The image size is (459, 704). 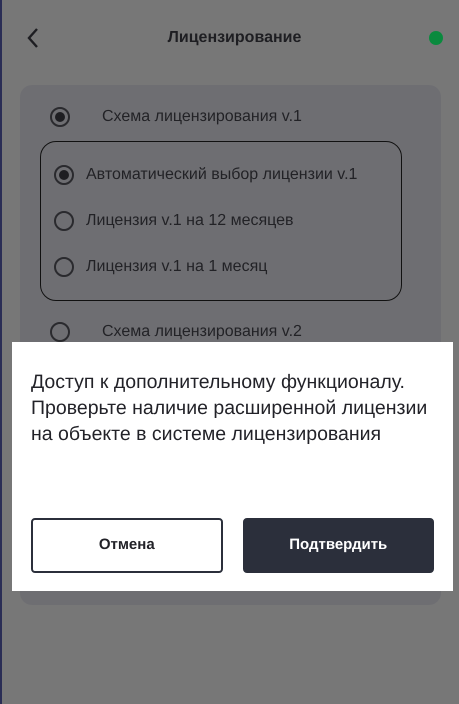 I want to click on option-label: Лицензия v.1 на 1 месяц, so click(x=177, y=267).